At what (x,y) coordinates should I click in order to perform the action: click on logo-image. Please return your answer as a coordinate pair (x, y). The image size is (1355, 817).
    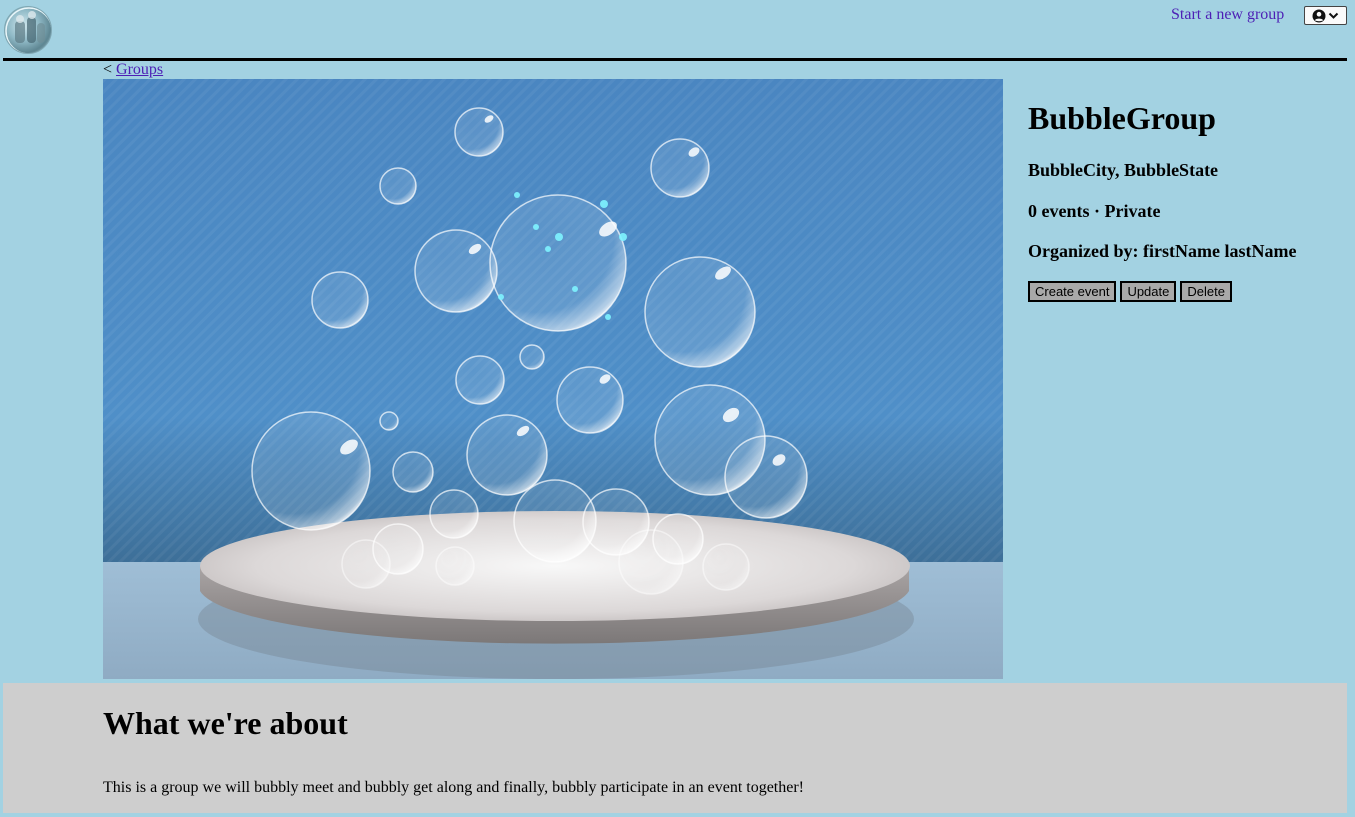
    Looking at the image, I should click on (28, 30).